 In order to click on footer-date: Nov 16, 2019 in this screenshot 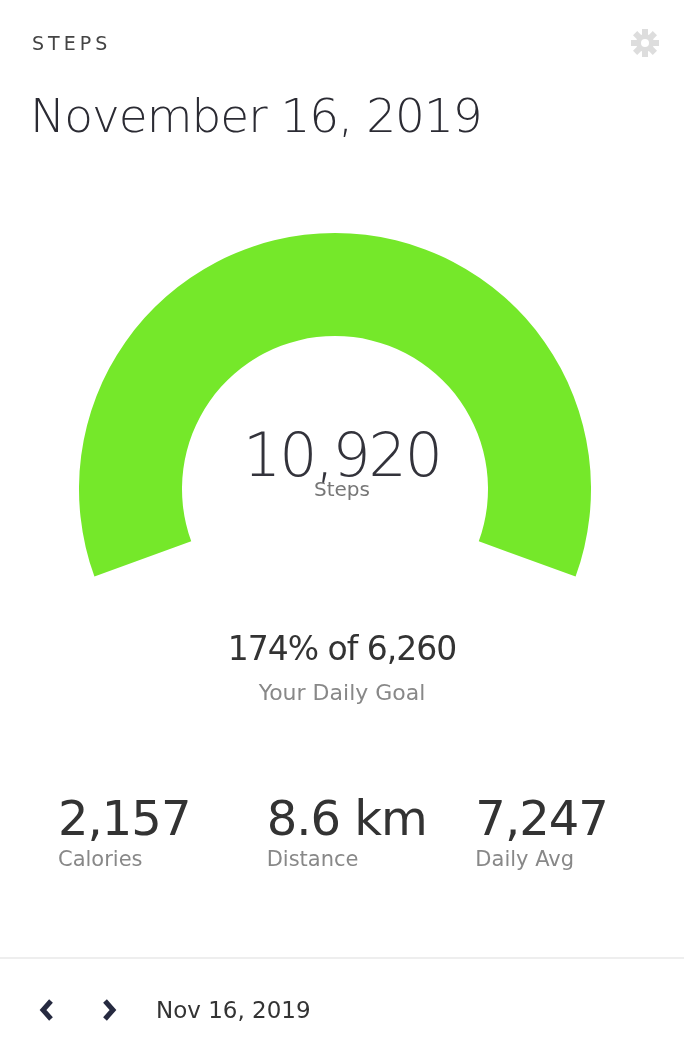, I will do `click(233, 1010)`.